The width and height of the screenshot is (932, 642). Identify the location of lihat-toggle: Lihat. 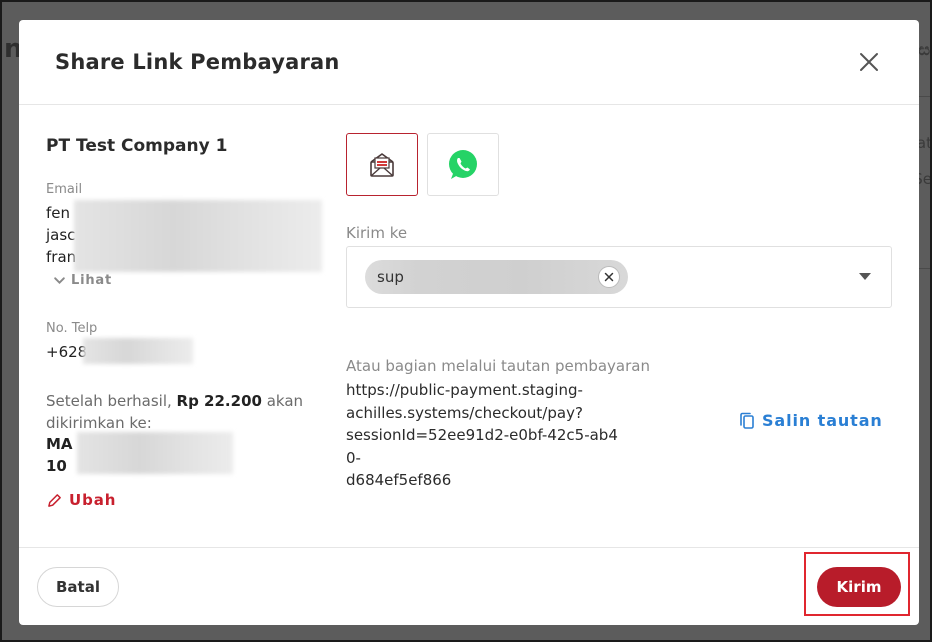
(82, 280).